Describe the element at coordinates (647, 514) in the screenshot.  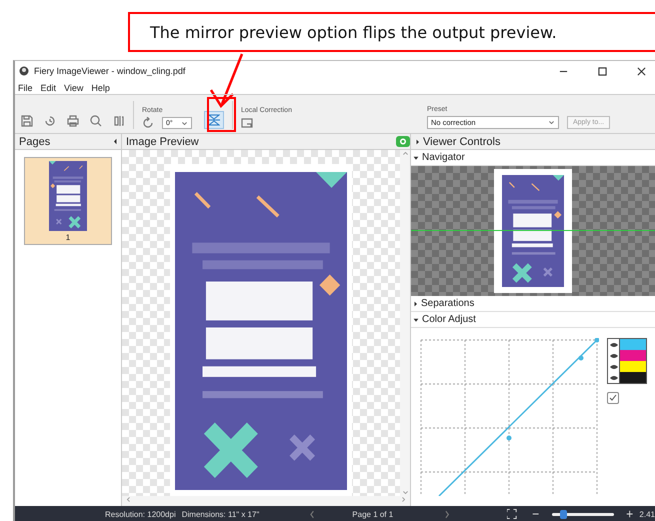
I see `zoom-value: 2.41` at that location.